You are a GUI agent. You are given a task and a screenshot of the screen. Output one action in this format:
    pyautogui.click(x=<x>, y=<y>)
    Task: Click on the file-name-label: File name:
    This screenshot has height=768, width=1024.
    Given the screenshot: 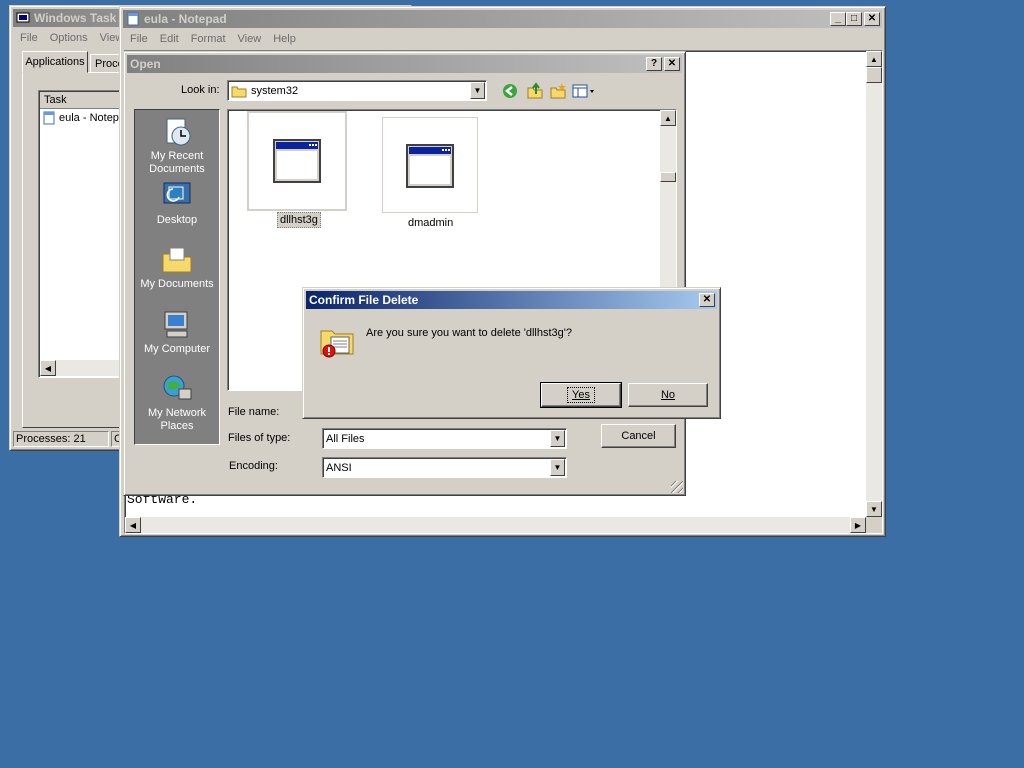 What is the action you would take?
    pyautogui.click(x=254, y=412)
    